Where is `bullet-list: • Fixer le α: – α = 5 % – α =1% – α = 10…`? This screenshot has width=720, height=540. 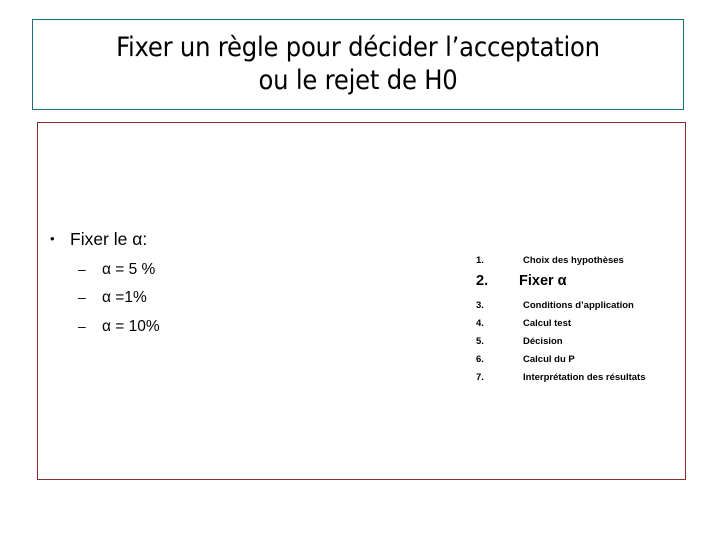 bullet-list: • Fixer le α: – α = 5 % – α =1% – α = 10… is located at coordinates (228, 282).